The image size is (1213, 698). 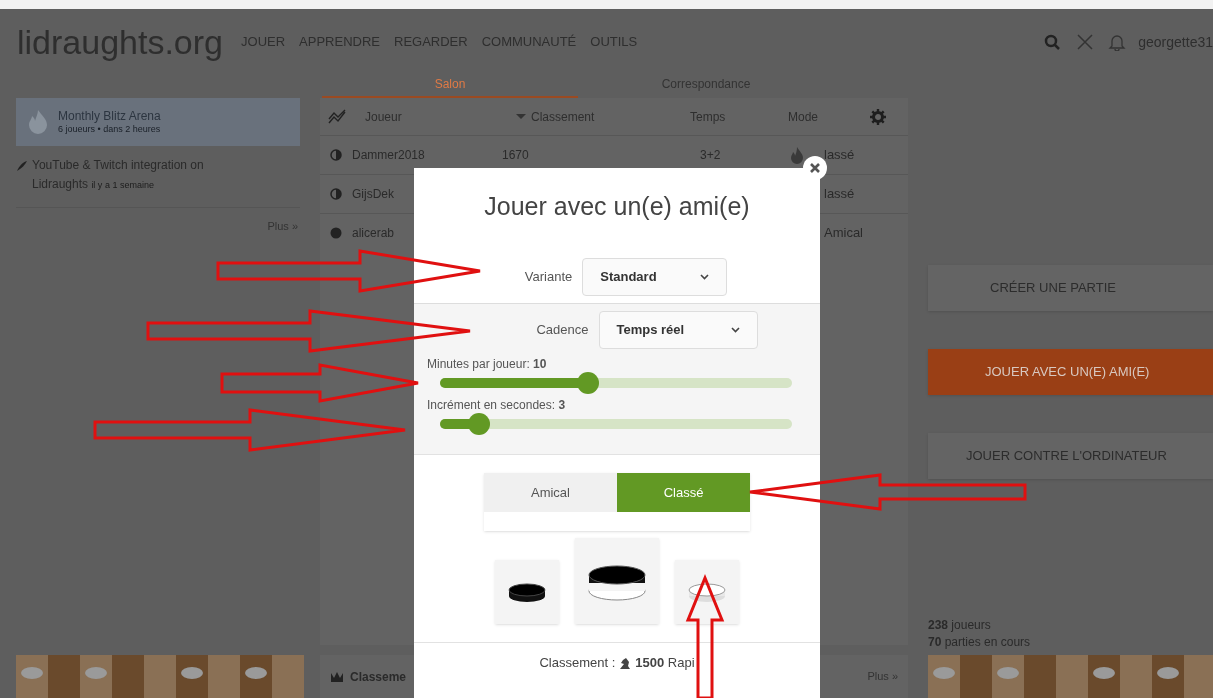 What do you see at coordinates (683, 492) in the screenshot?
I see `mode-toggle: Classé` at bounding box center [683, 492].